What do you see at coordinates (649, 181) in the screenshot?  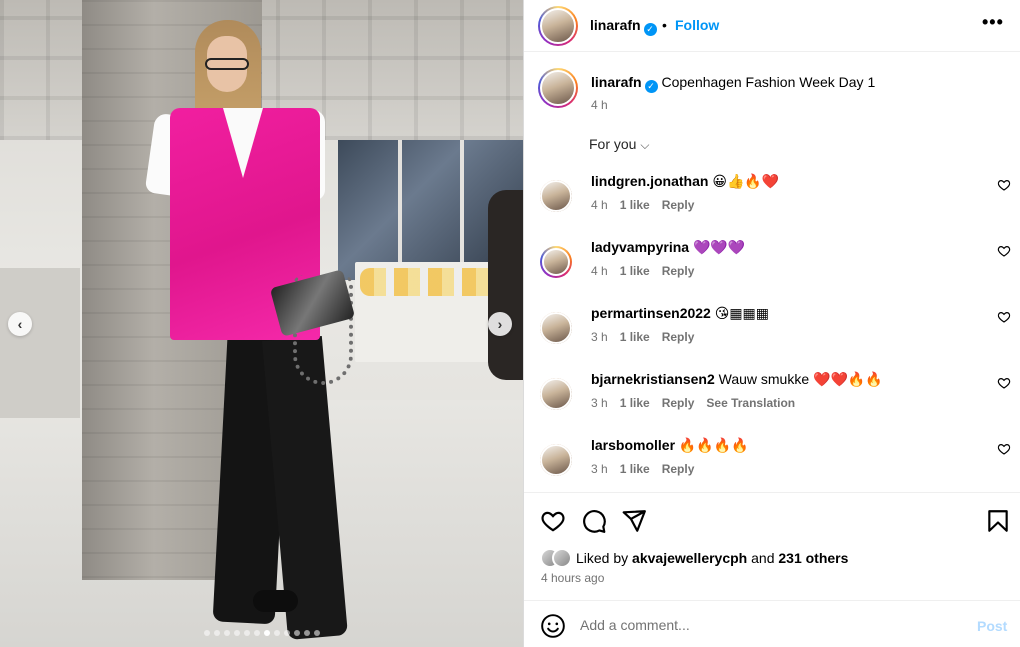 I see `comment-username: lindgren.jonathan` at bounding box center [649, 181].